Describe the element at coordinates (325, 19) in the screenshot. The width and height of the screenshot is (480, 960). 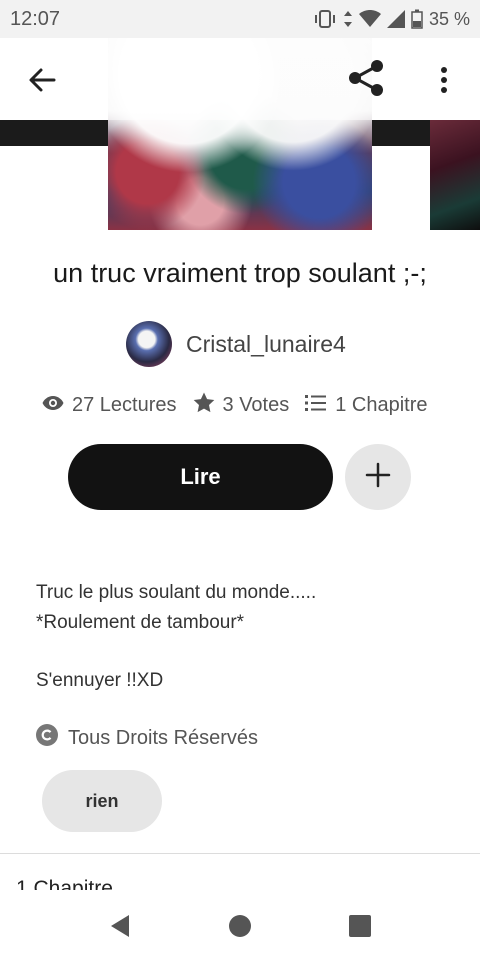
I see `vibrate-icon` at that location.